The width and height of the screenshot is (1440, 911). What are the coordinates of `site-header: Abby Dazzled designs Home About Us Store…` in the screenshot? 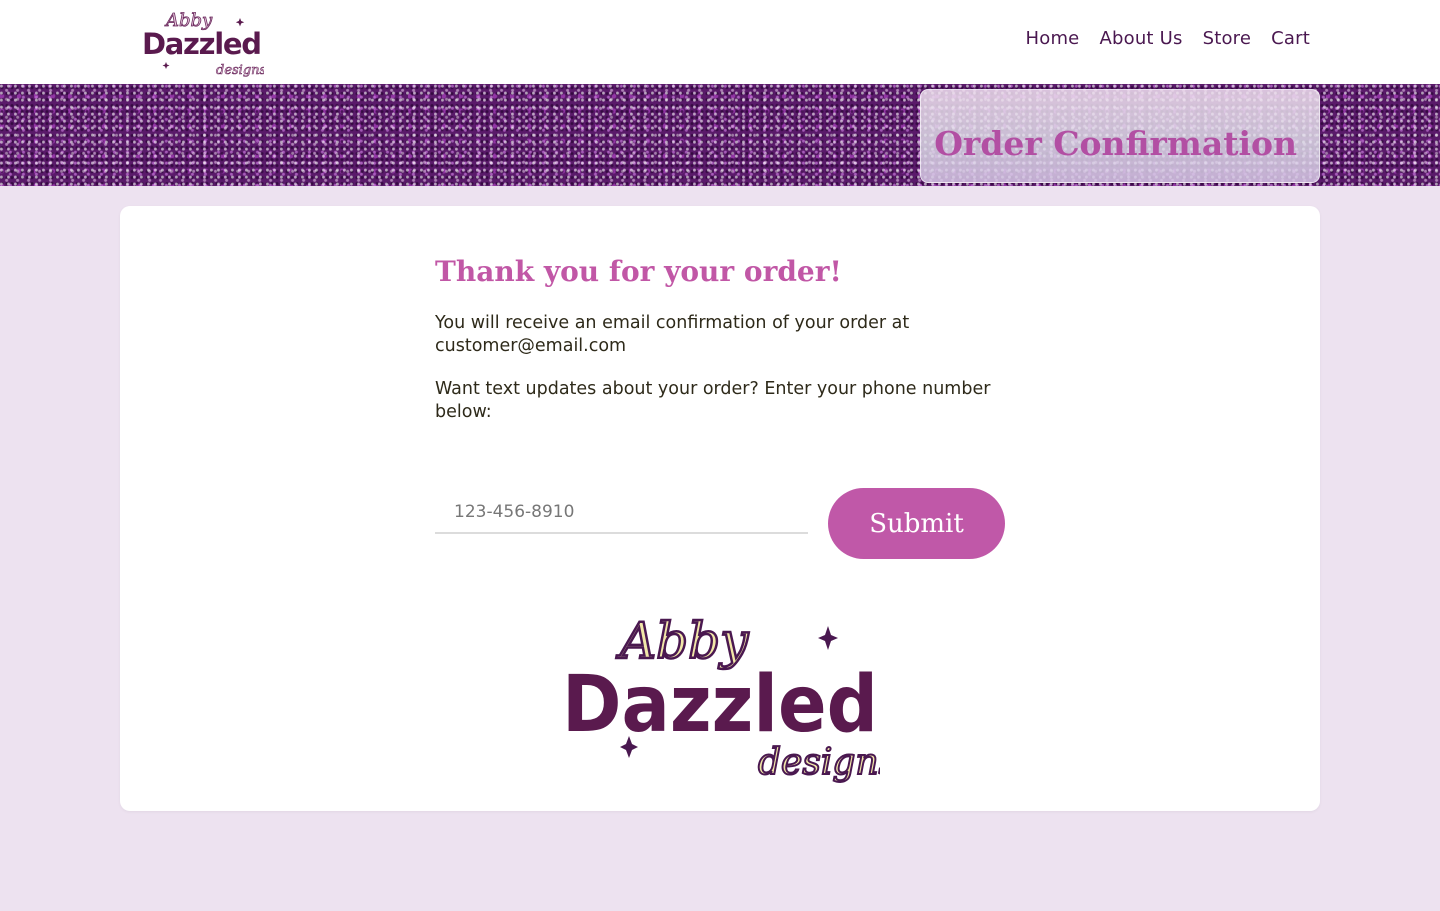 It's located at (720, 42).